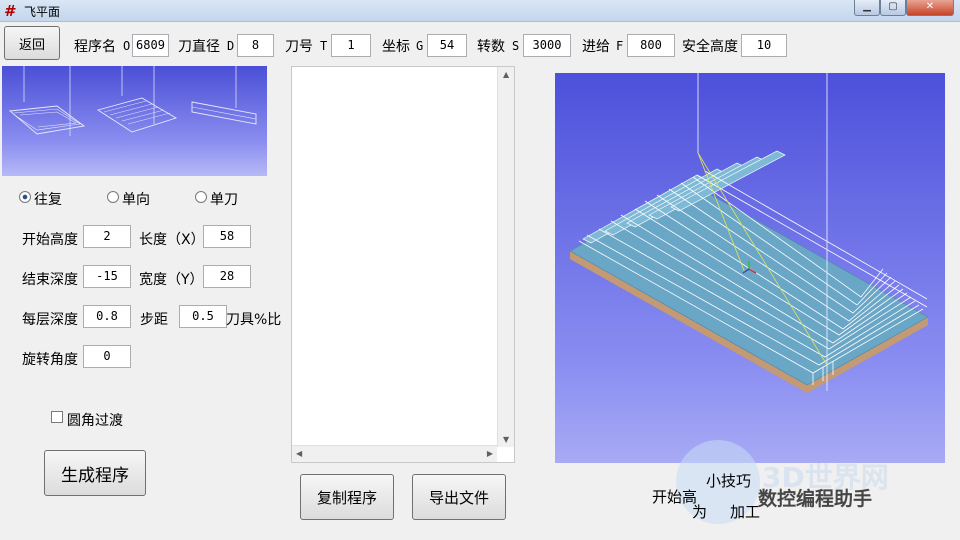  I want to click on tool-number-label: 刀号, so click(299, 47).